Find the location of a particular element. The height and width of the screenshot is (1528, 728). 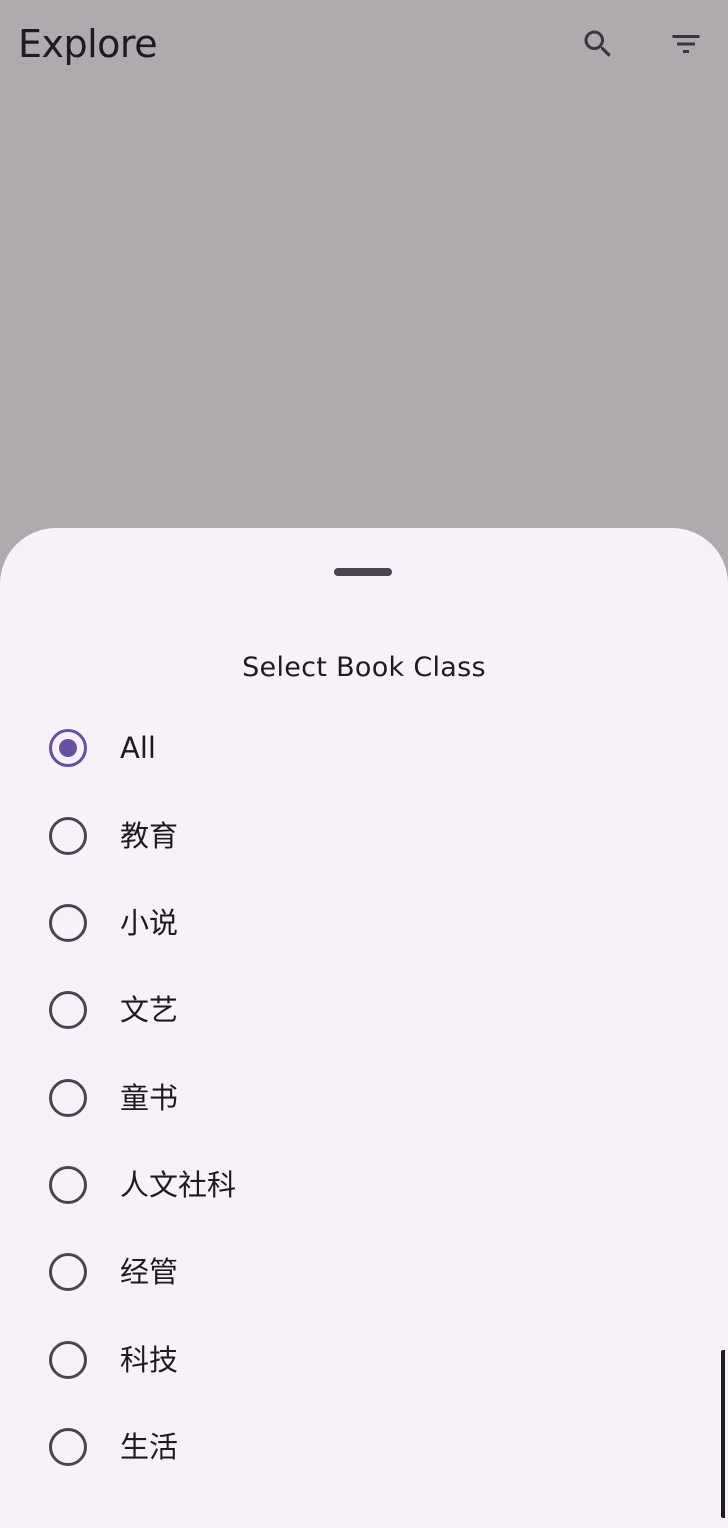

radio-option-humanities: 人文社科 is located at coordinates (364, 1185).